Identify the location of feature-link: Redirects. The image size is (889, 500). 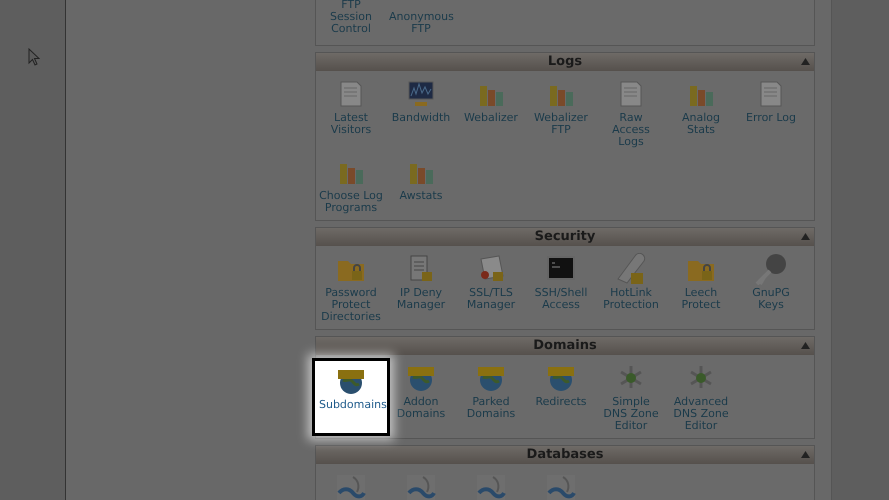
(561, 397).